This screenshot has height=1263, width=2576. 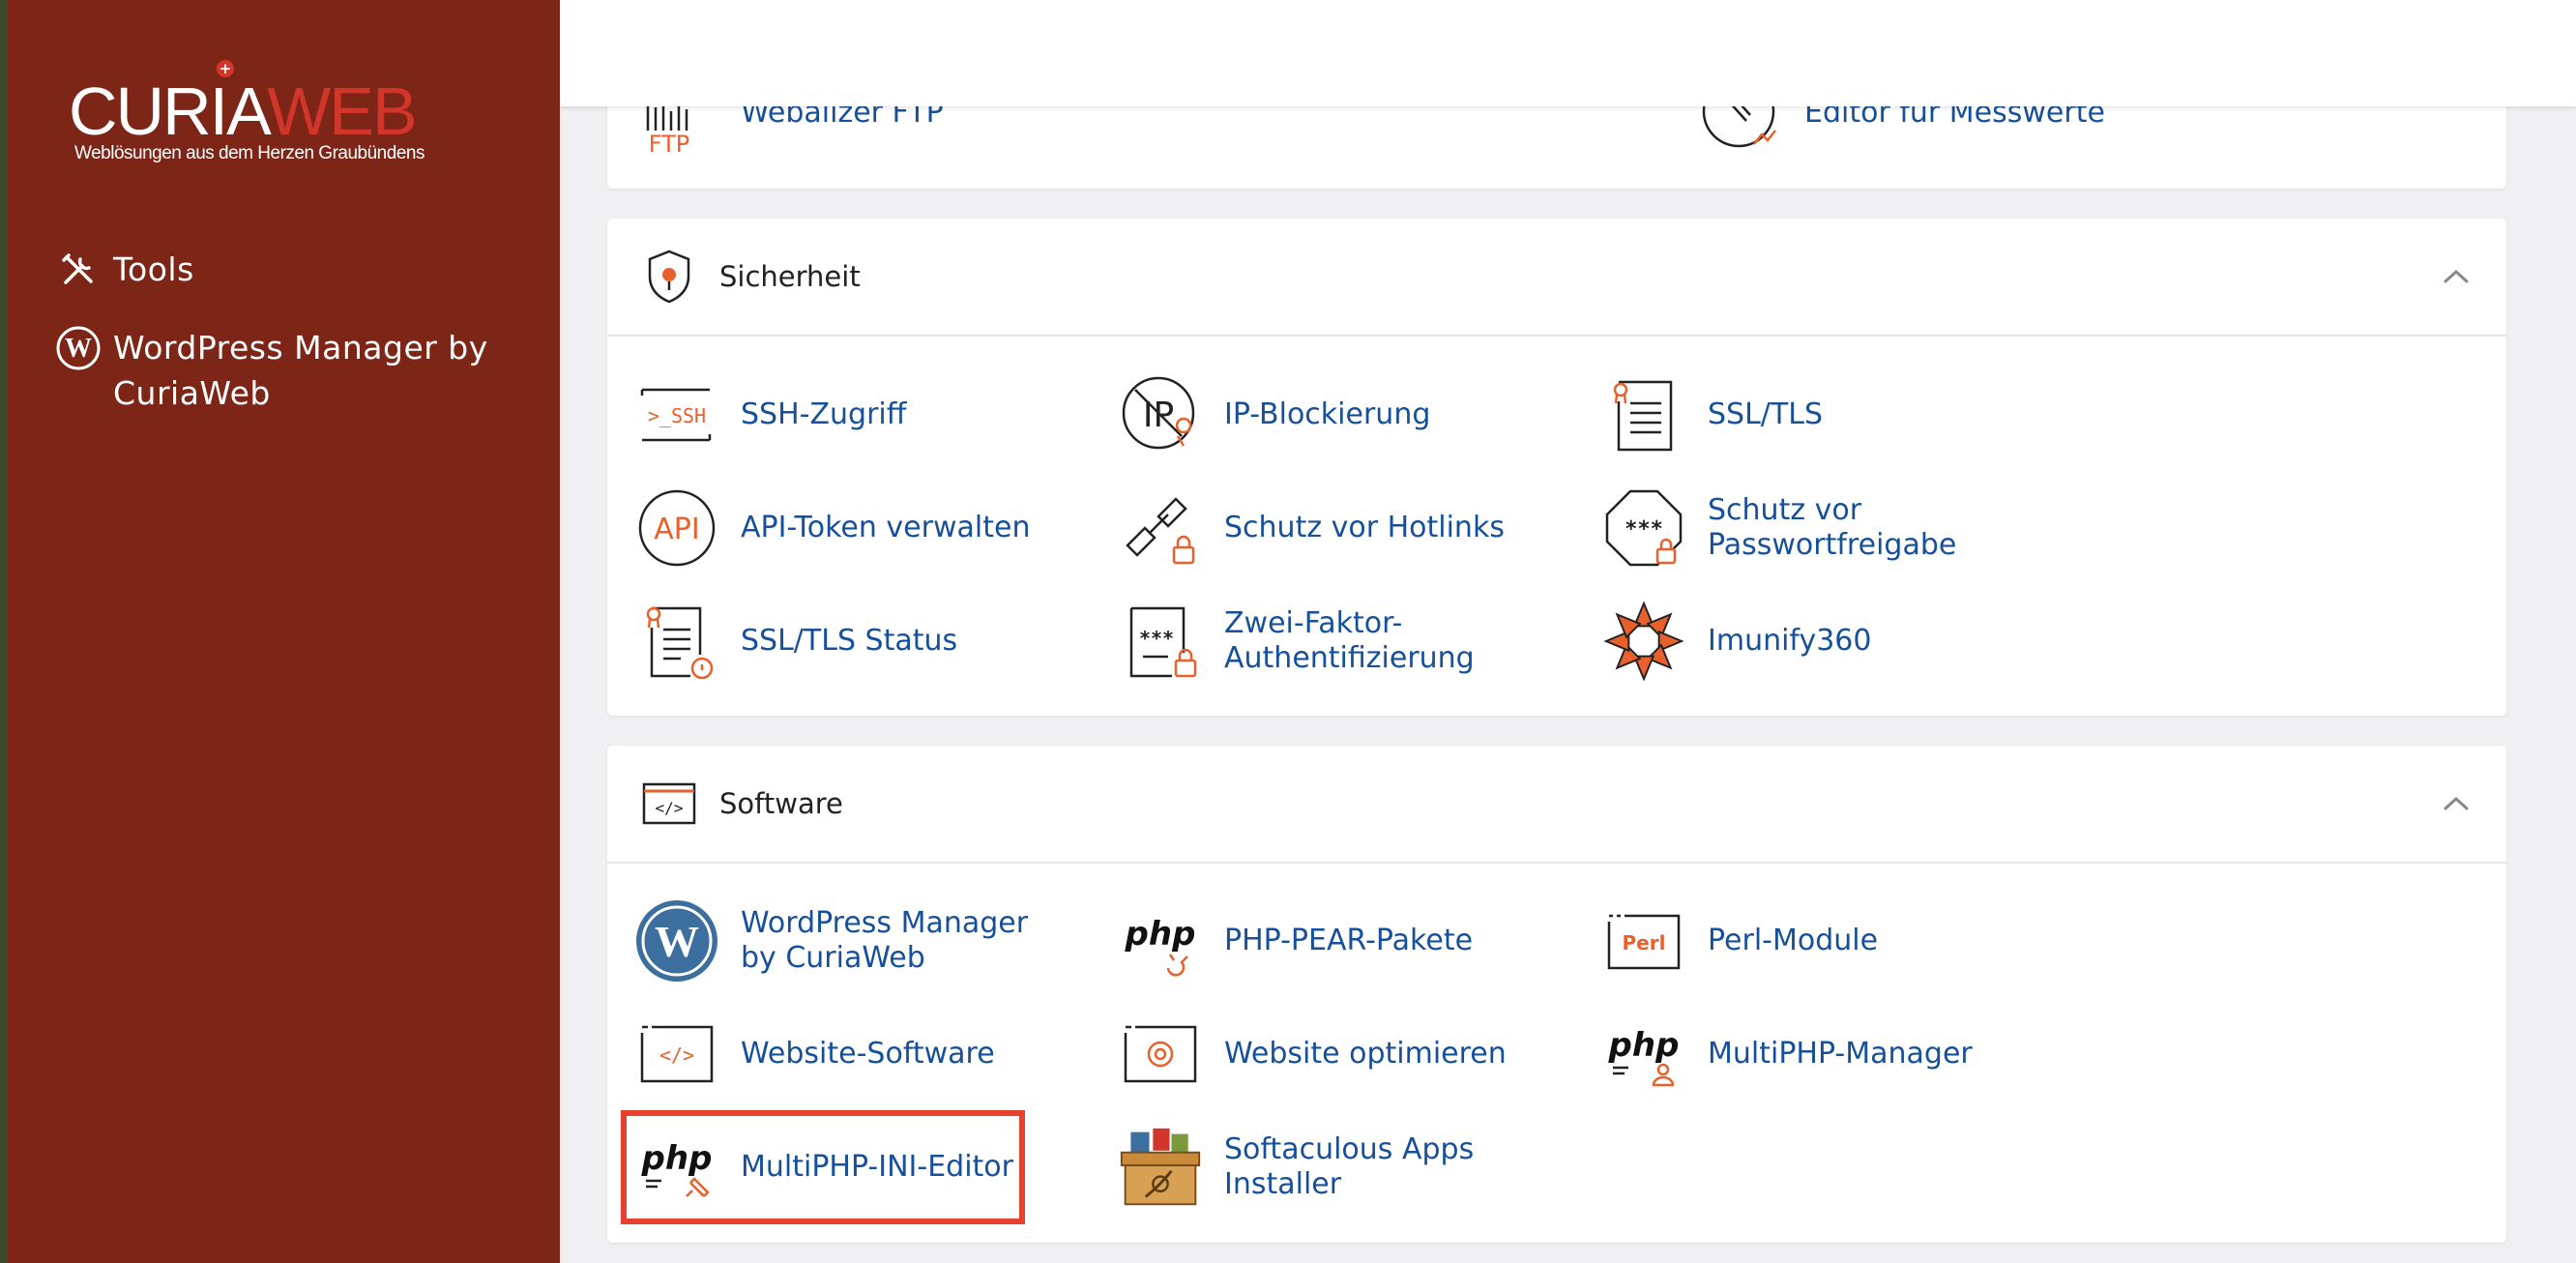 I want to click on api-token-icon: API, so click(x=676, y=528).